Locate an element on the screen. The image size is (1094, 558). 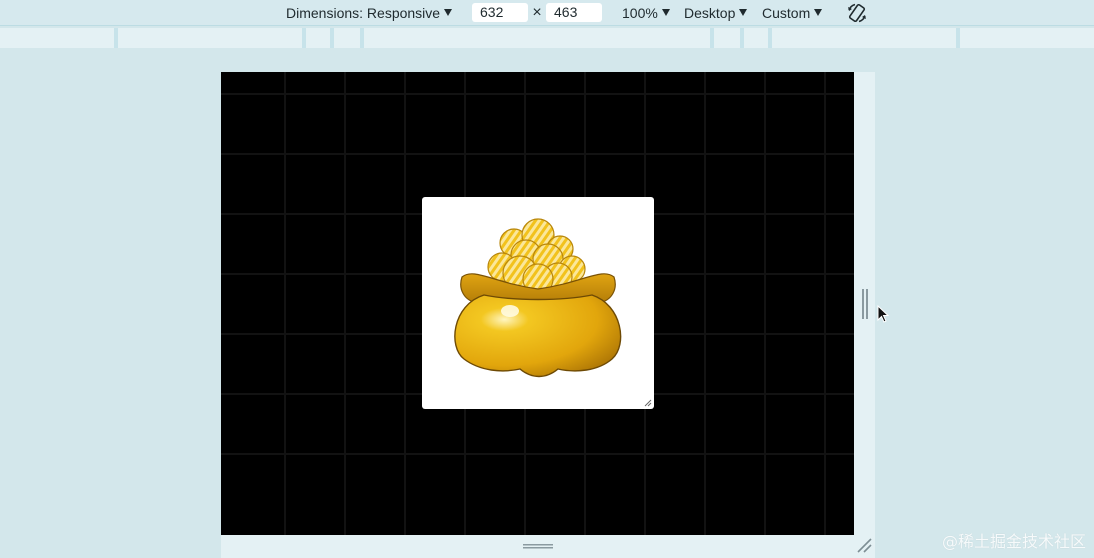
device-type-label: Desktop is located at coordinates (710, 13).